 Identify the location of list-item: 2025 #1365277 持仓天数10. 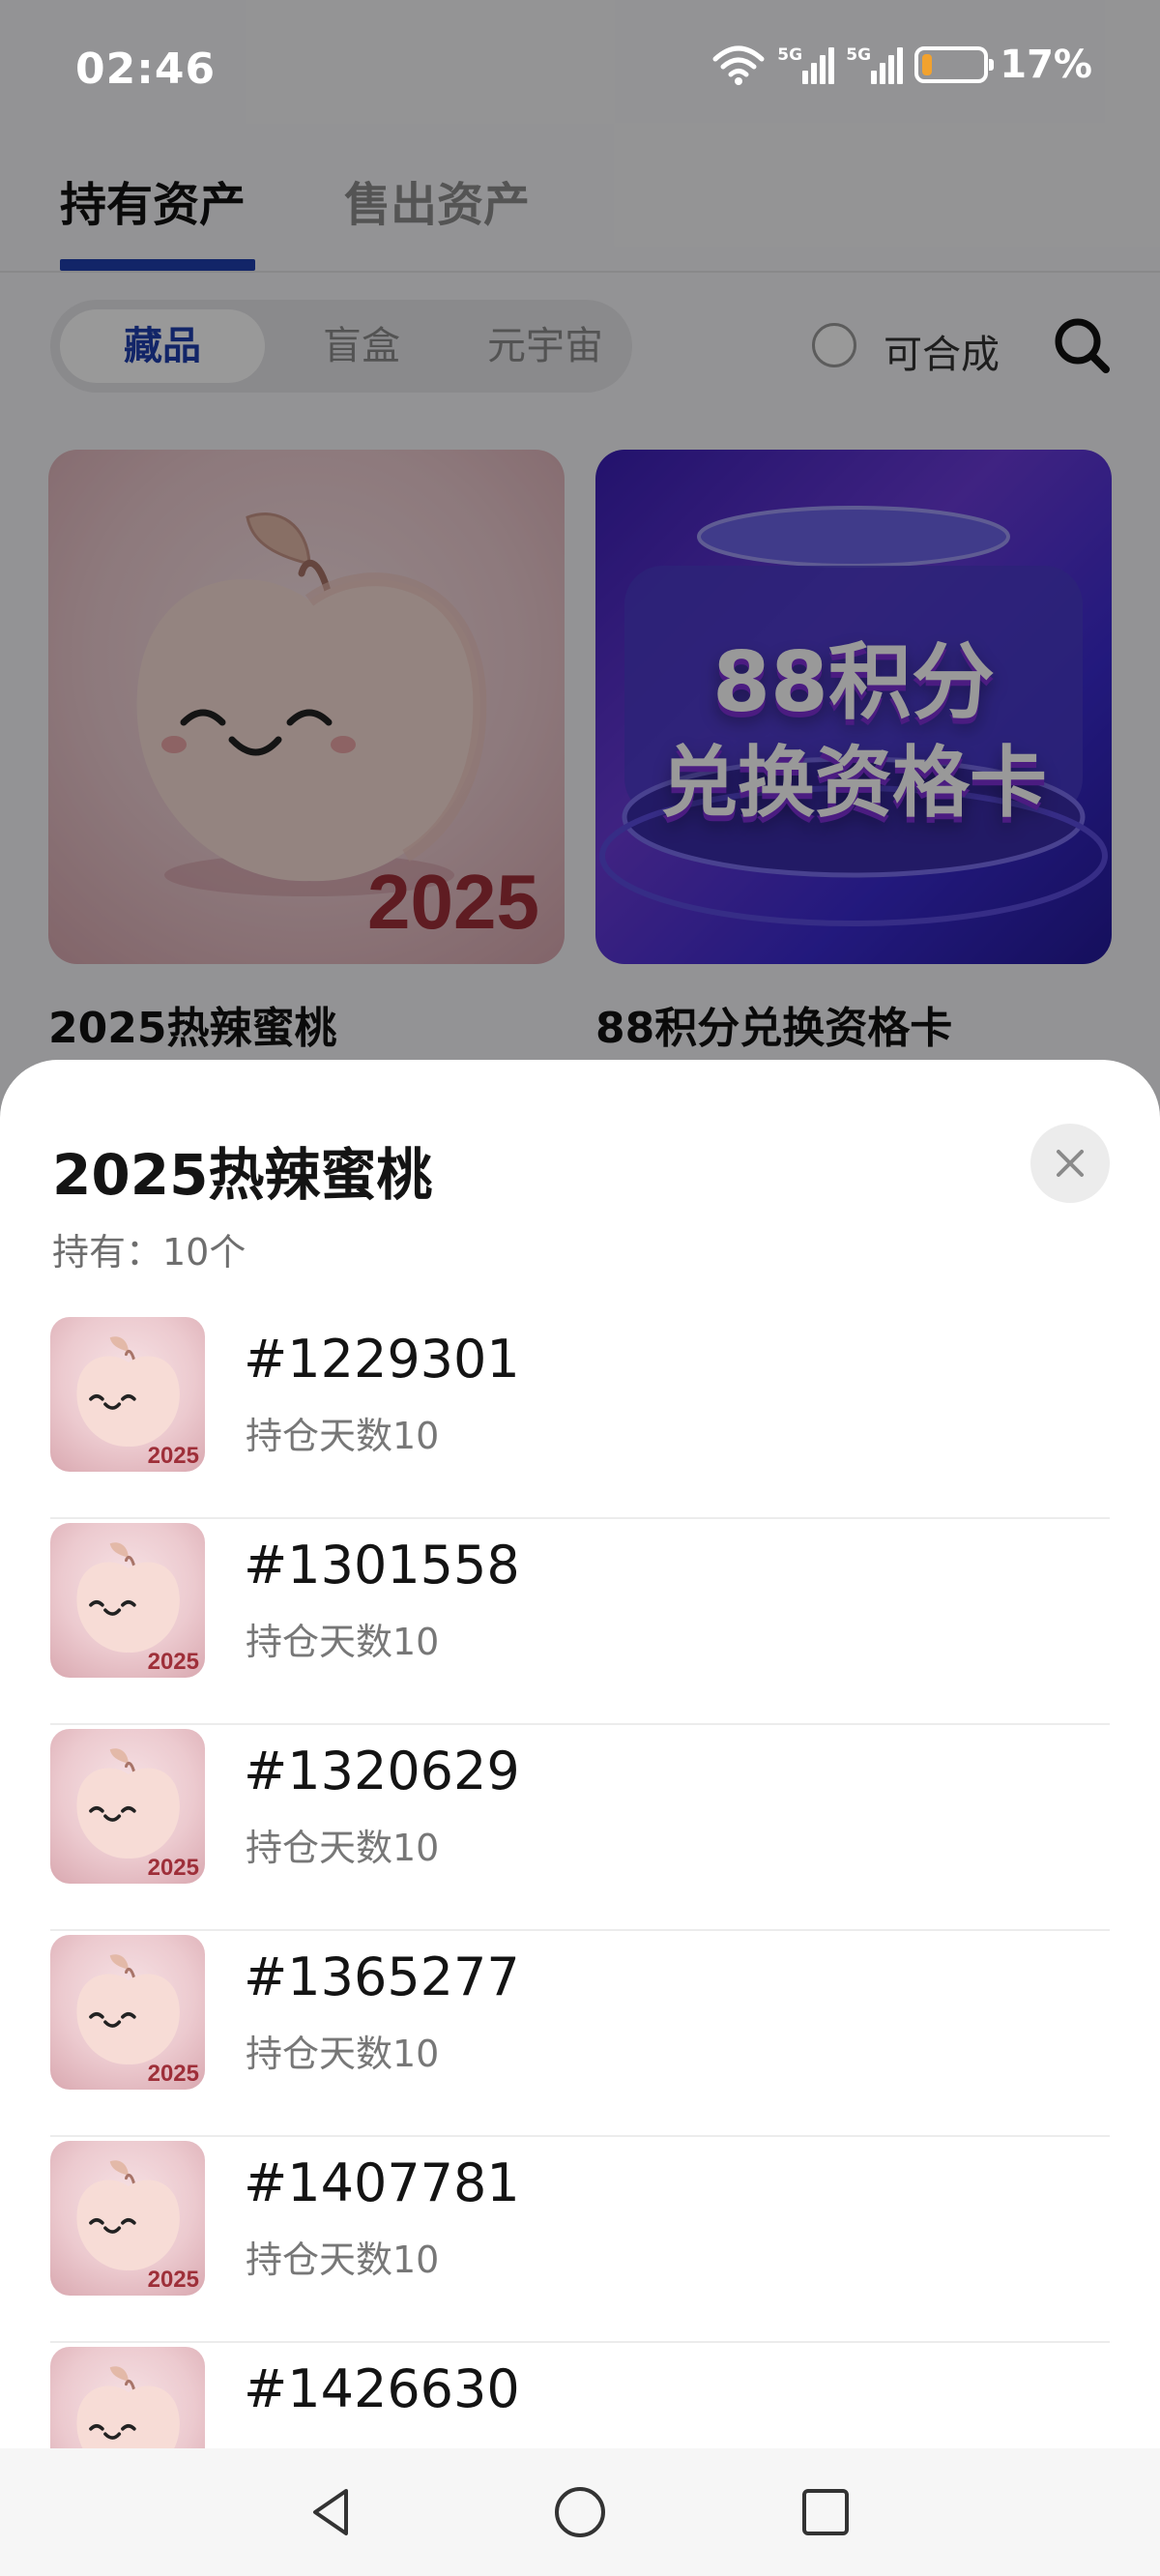
(580, 2034).